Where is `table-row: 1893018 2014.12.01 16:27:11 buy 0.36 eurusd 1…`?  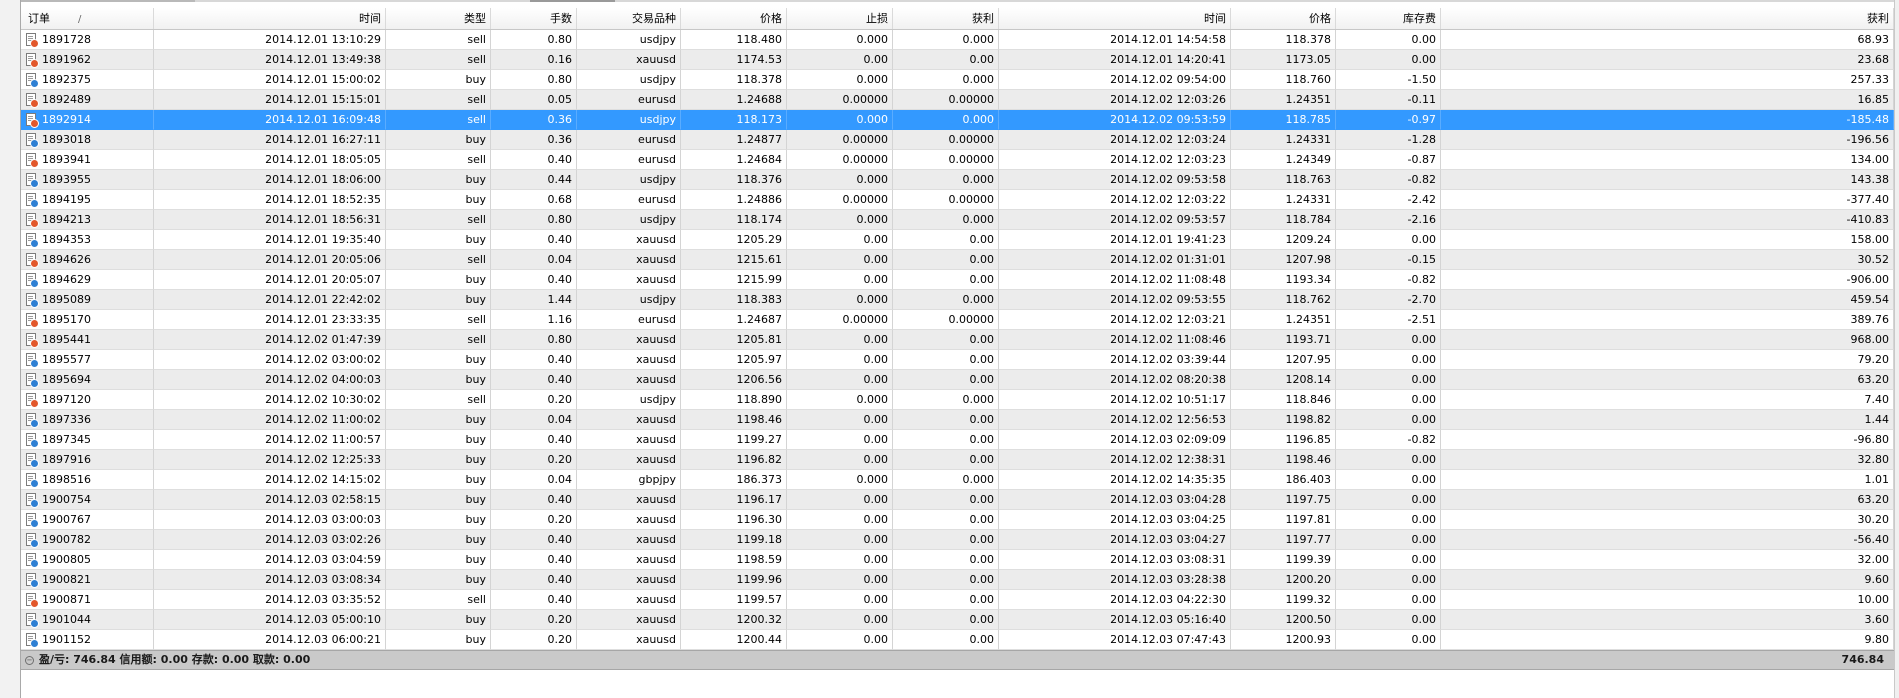
table-row: 1893018 2014.12.01 16:27:11 buy 0.36 eurusd 1… is located at coordinates (957, 140).